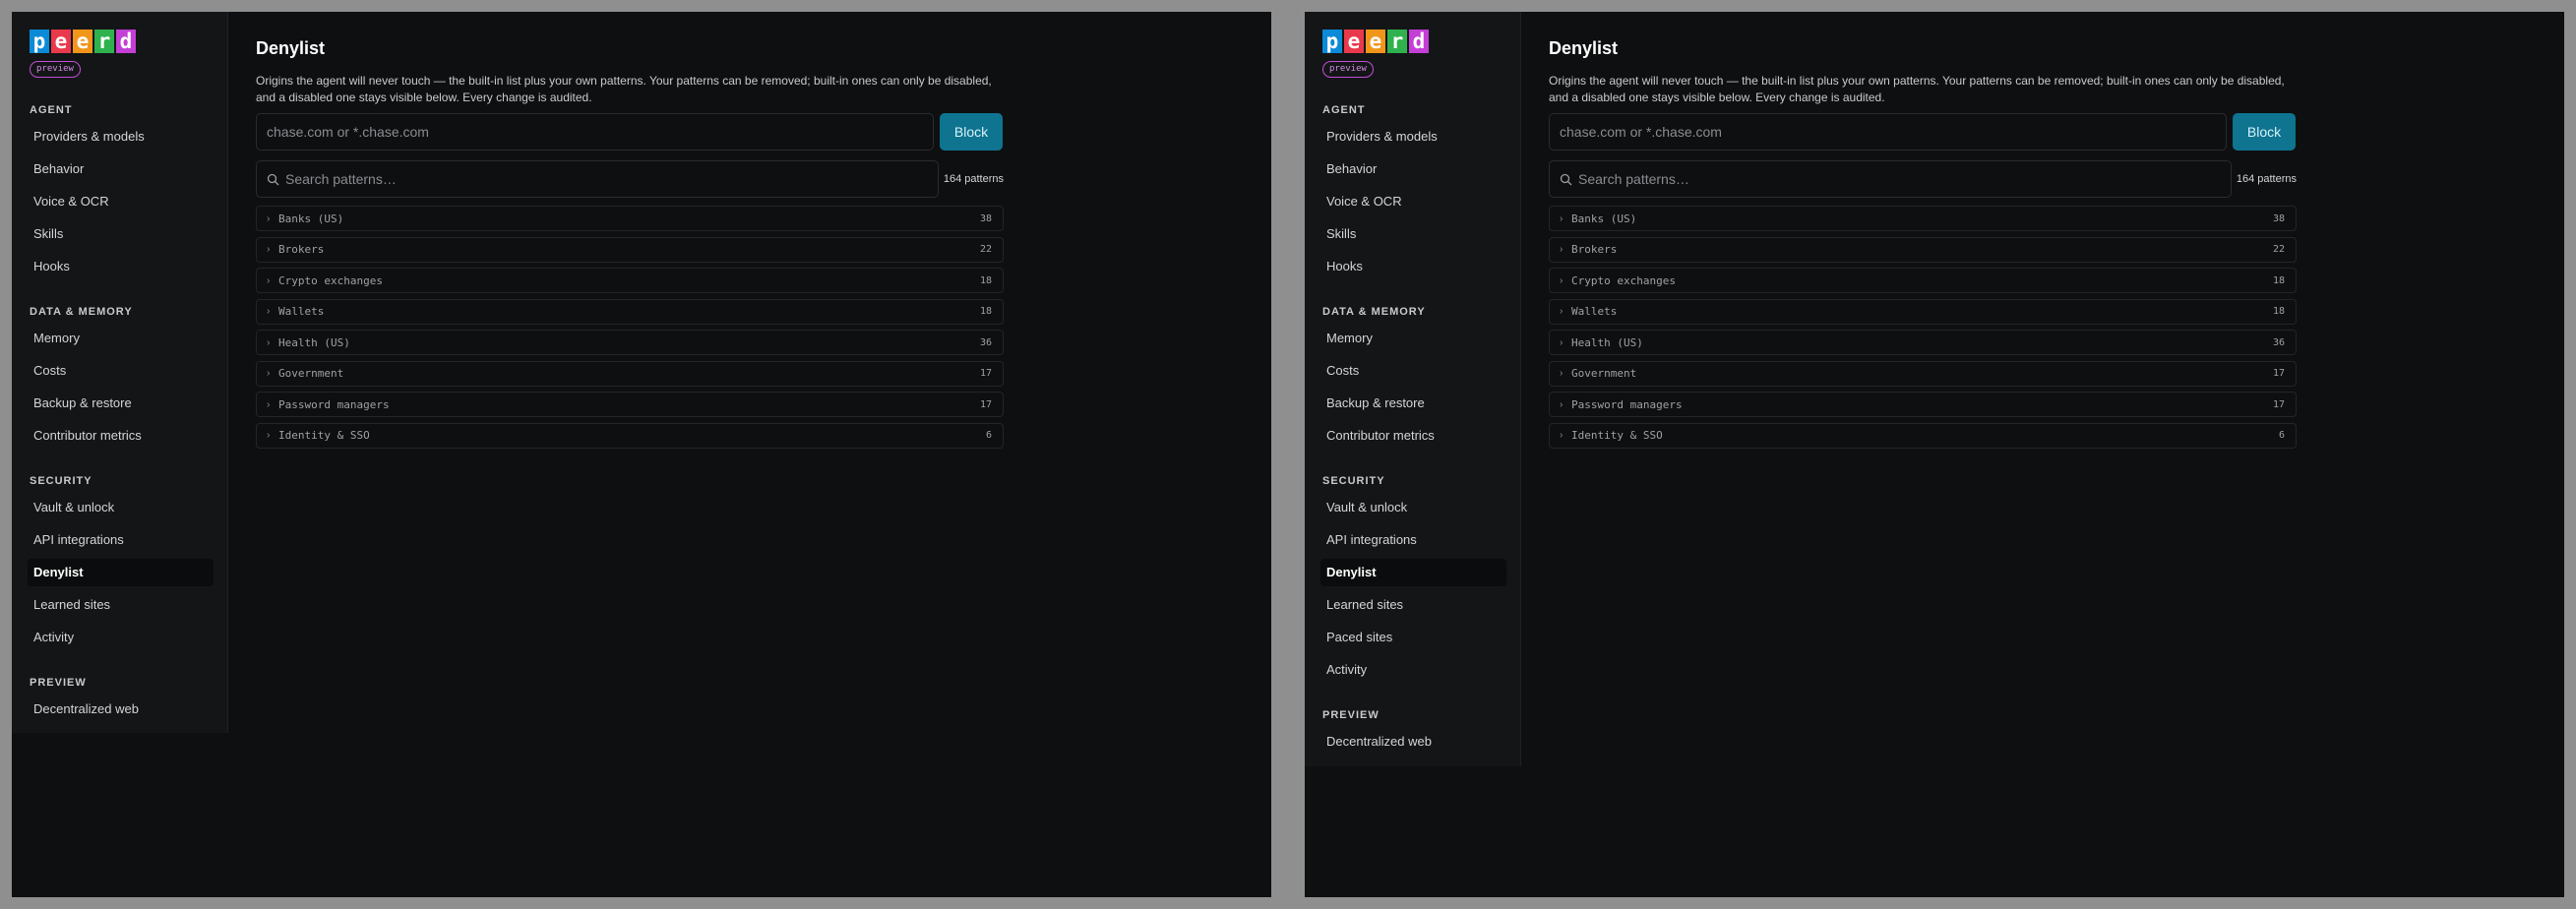 The image size is (2576, 909). What do you see at coordinates (1413, 637) in the screenshot?
I see `sidebar-item-paced-sites: Paced sites` at bounding box center [1413, 637].